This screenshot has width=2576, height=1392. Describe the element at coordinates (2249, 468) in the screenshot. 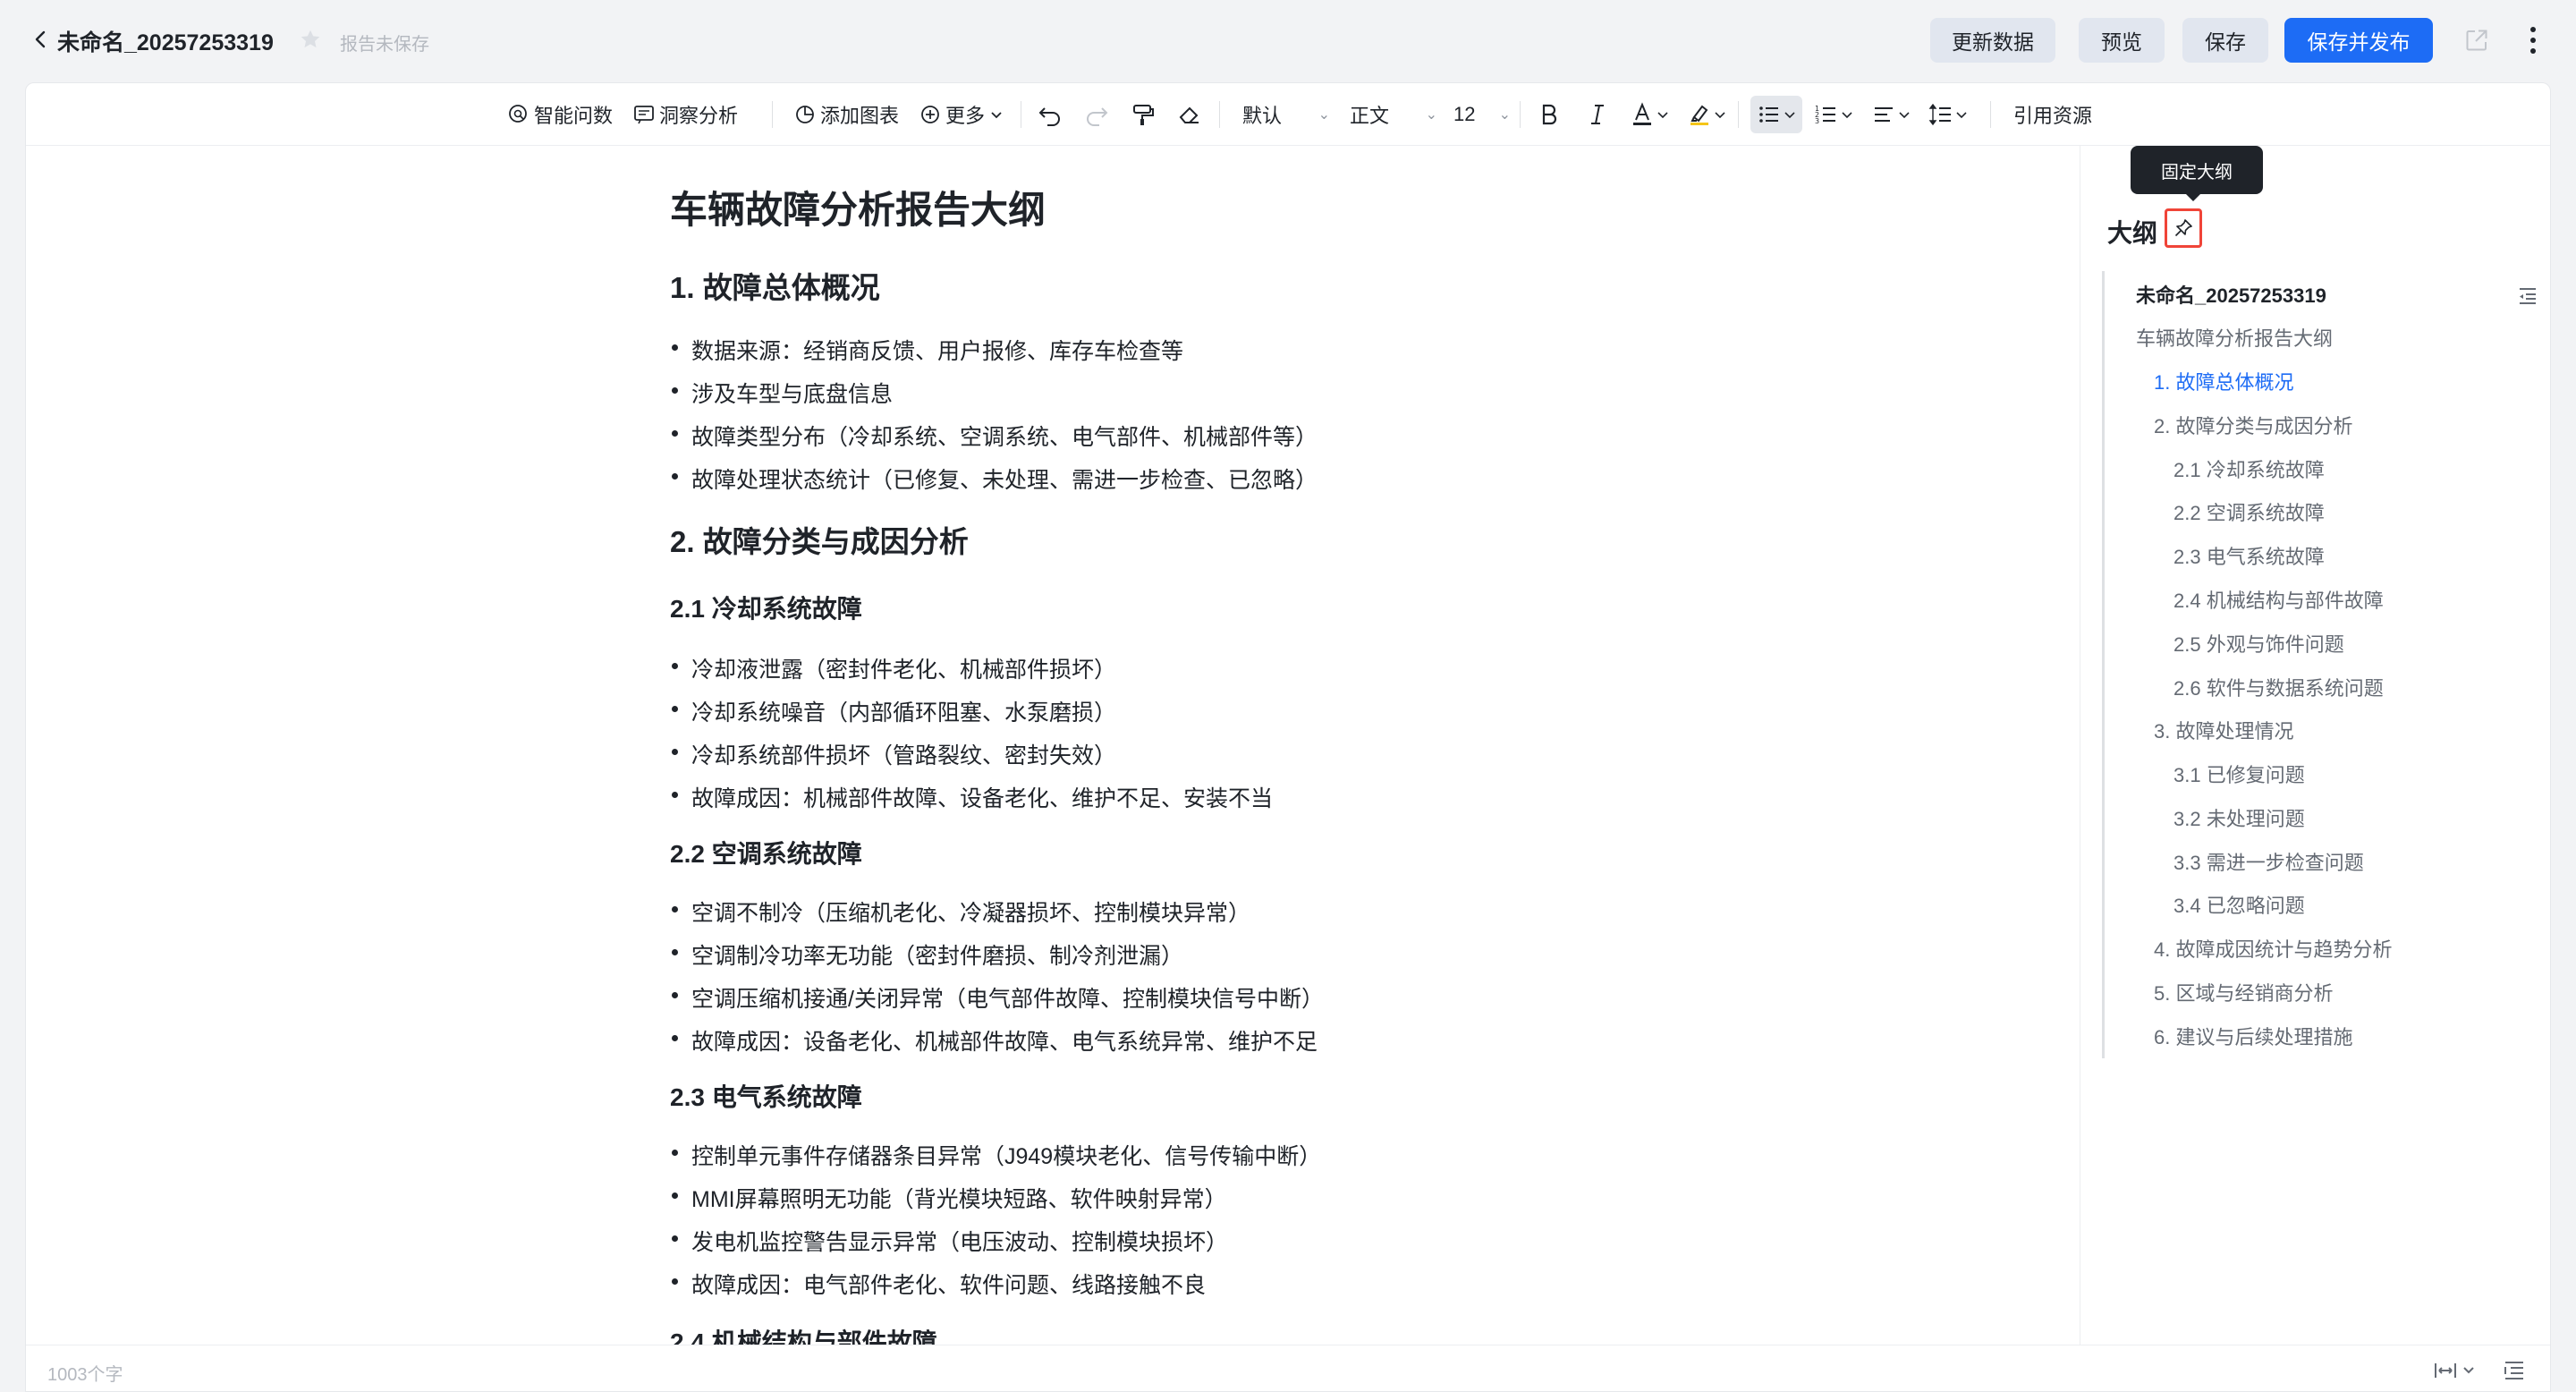

I see `outline-item: 2.1 冷却系统故障` at that location.